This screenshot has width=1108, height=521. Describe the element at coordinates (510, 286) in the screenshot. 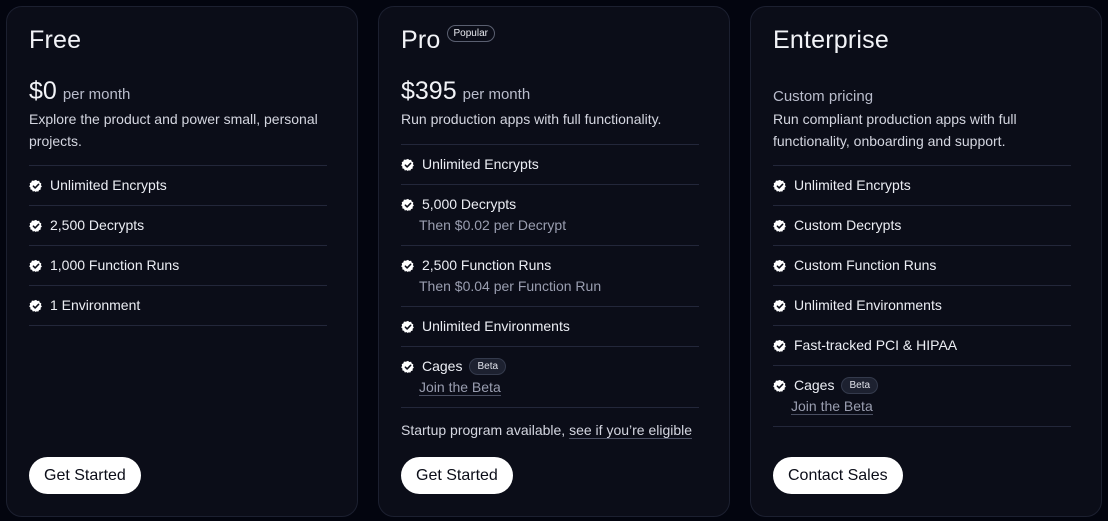

I see `feature-overage: Then $0.04 per Function Run` at that location.